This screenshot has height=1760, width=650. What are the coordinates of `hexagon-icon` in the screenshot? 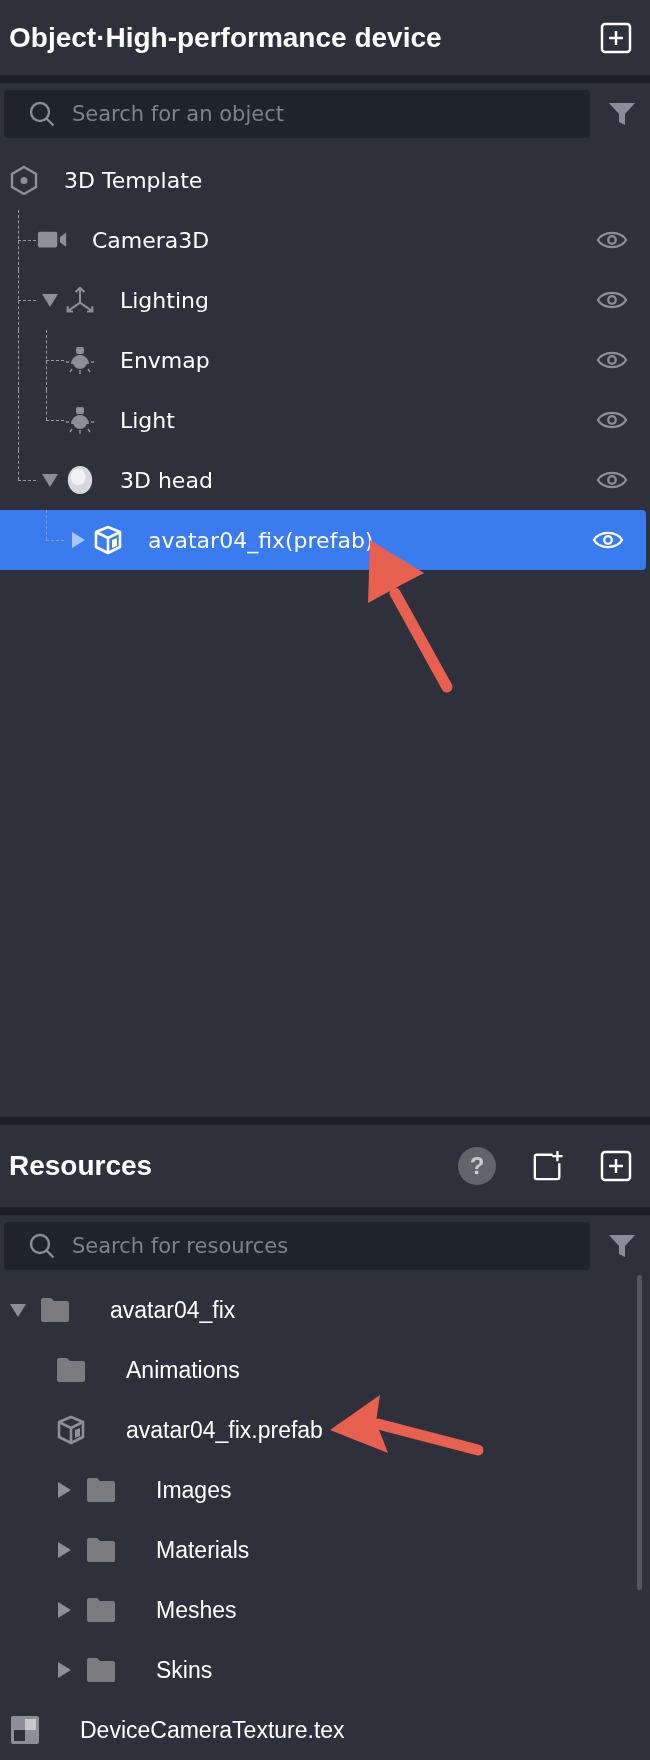 It's located at (24, 180).